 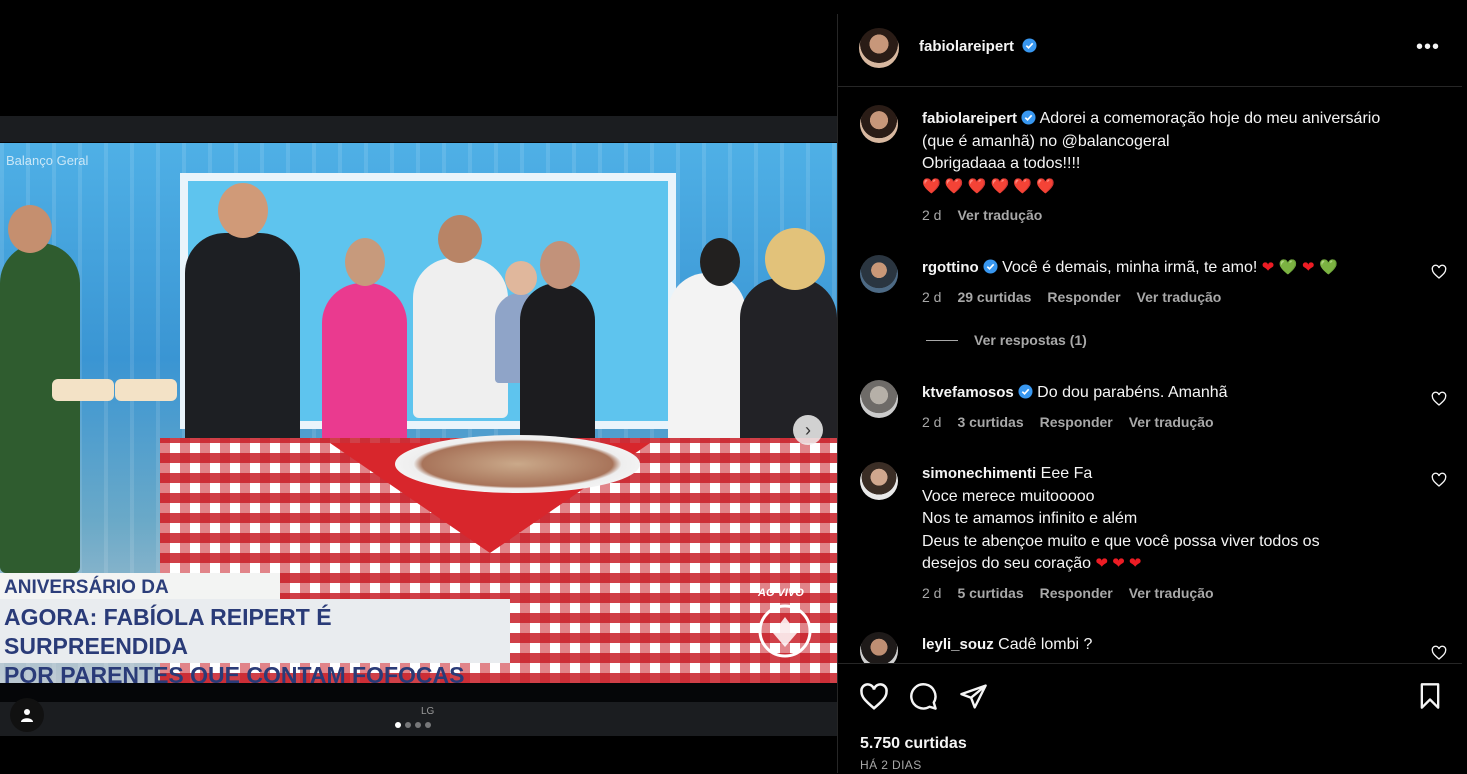 What do you see at coordinates (1118, 563) in the screenshot?
I see `heart-emojis: ❤ ❤ ❤` at bounding box center [1118, 563].